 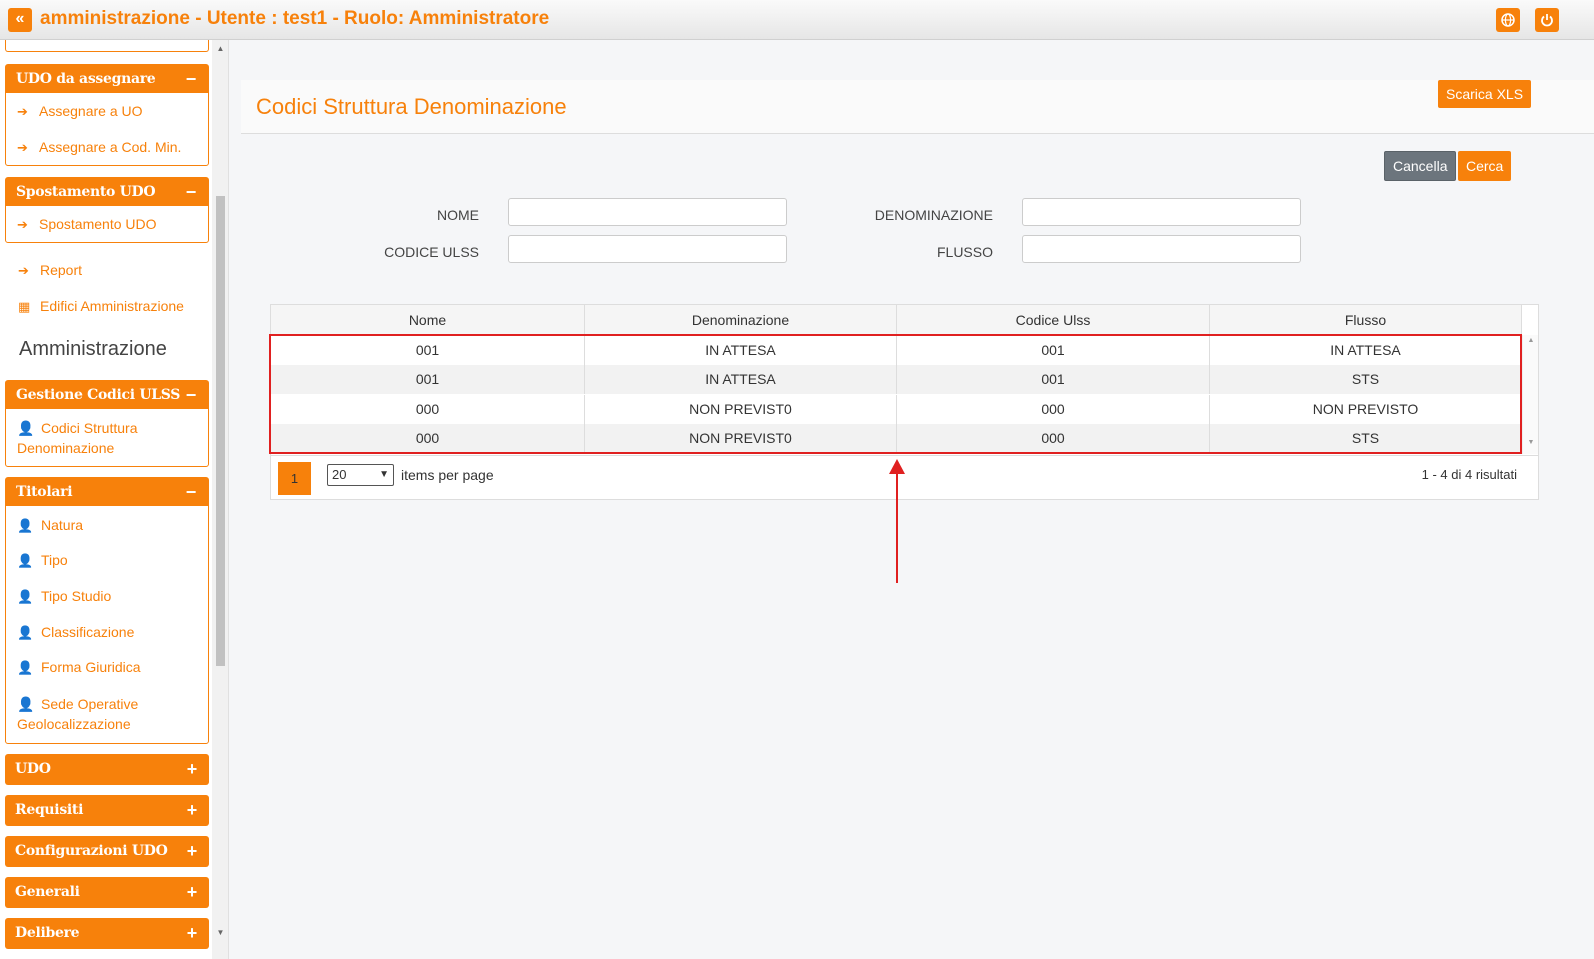 What do you see at coordinates (647, 212) in the screenshot?
I see `nome-input` at bounding box center [647, 212].